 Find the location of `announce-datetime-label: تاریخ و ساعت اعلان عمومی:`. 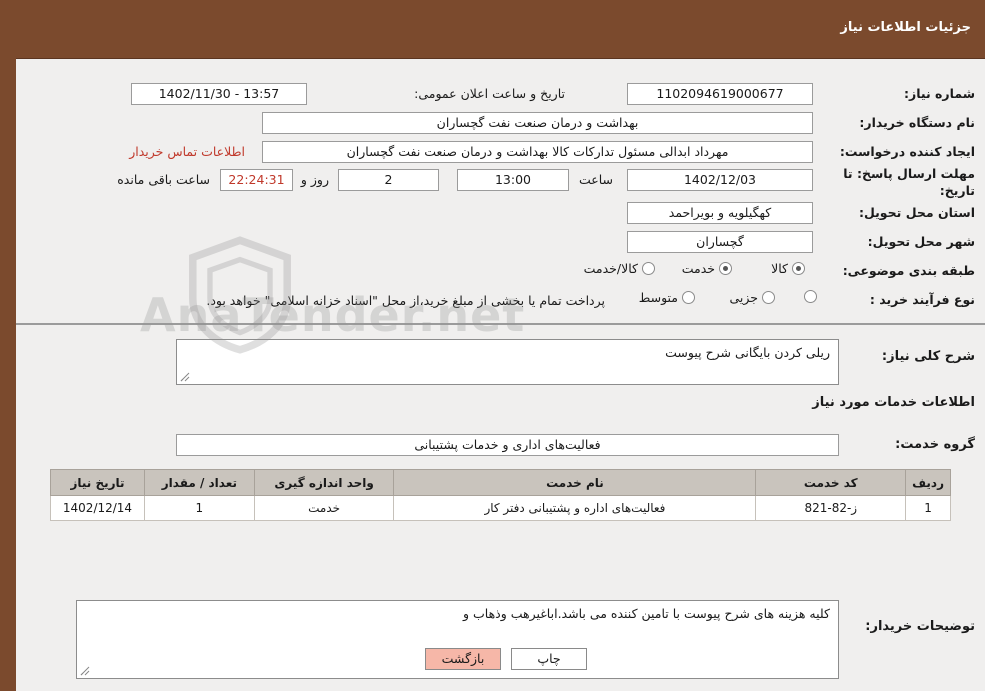

announce-datetime-label: تاریخ و ساعت اعلان عمومی: is located at coordinates (489, 93).